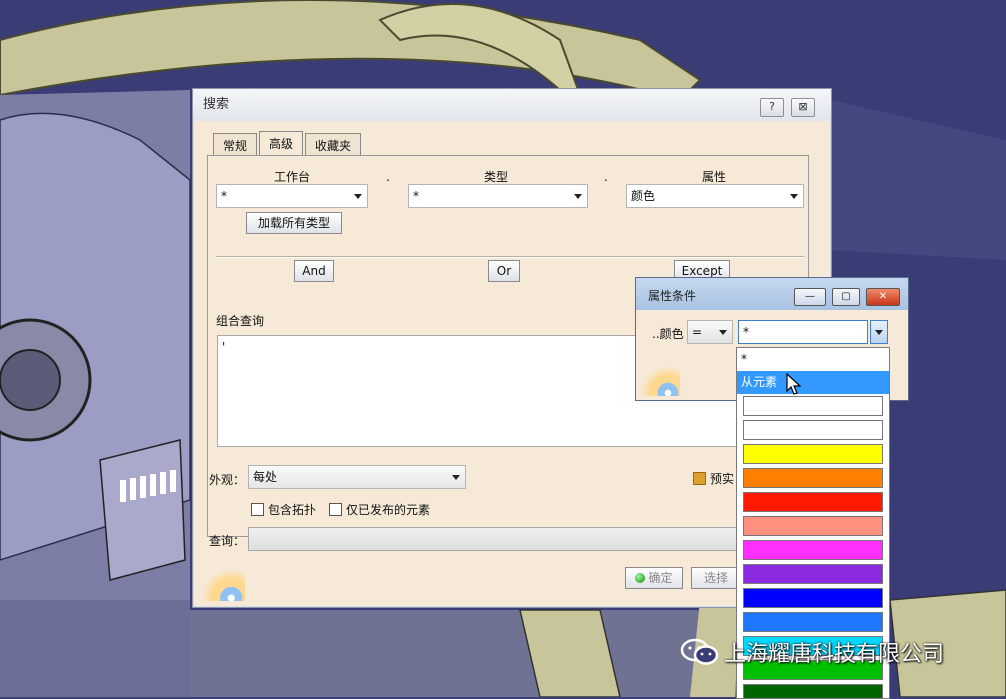 The height and width of the screenshot is (699, 1006). Describe the element at coordinates (498, 196) in the screenshot. I see `type-select: *` at that location.